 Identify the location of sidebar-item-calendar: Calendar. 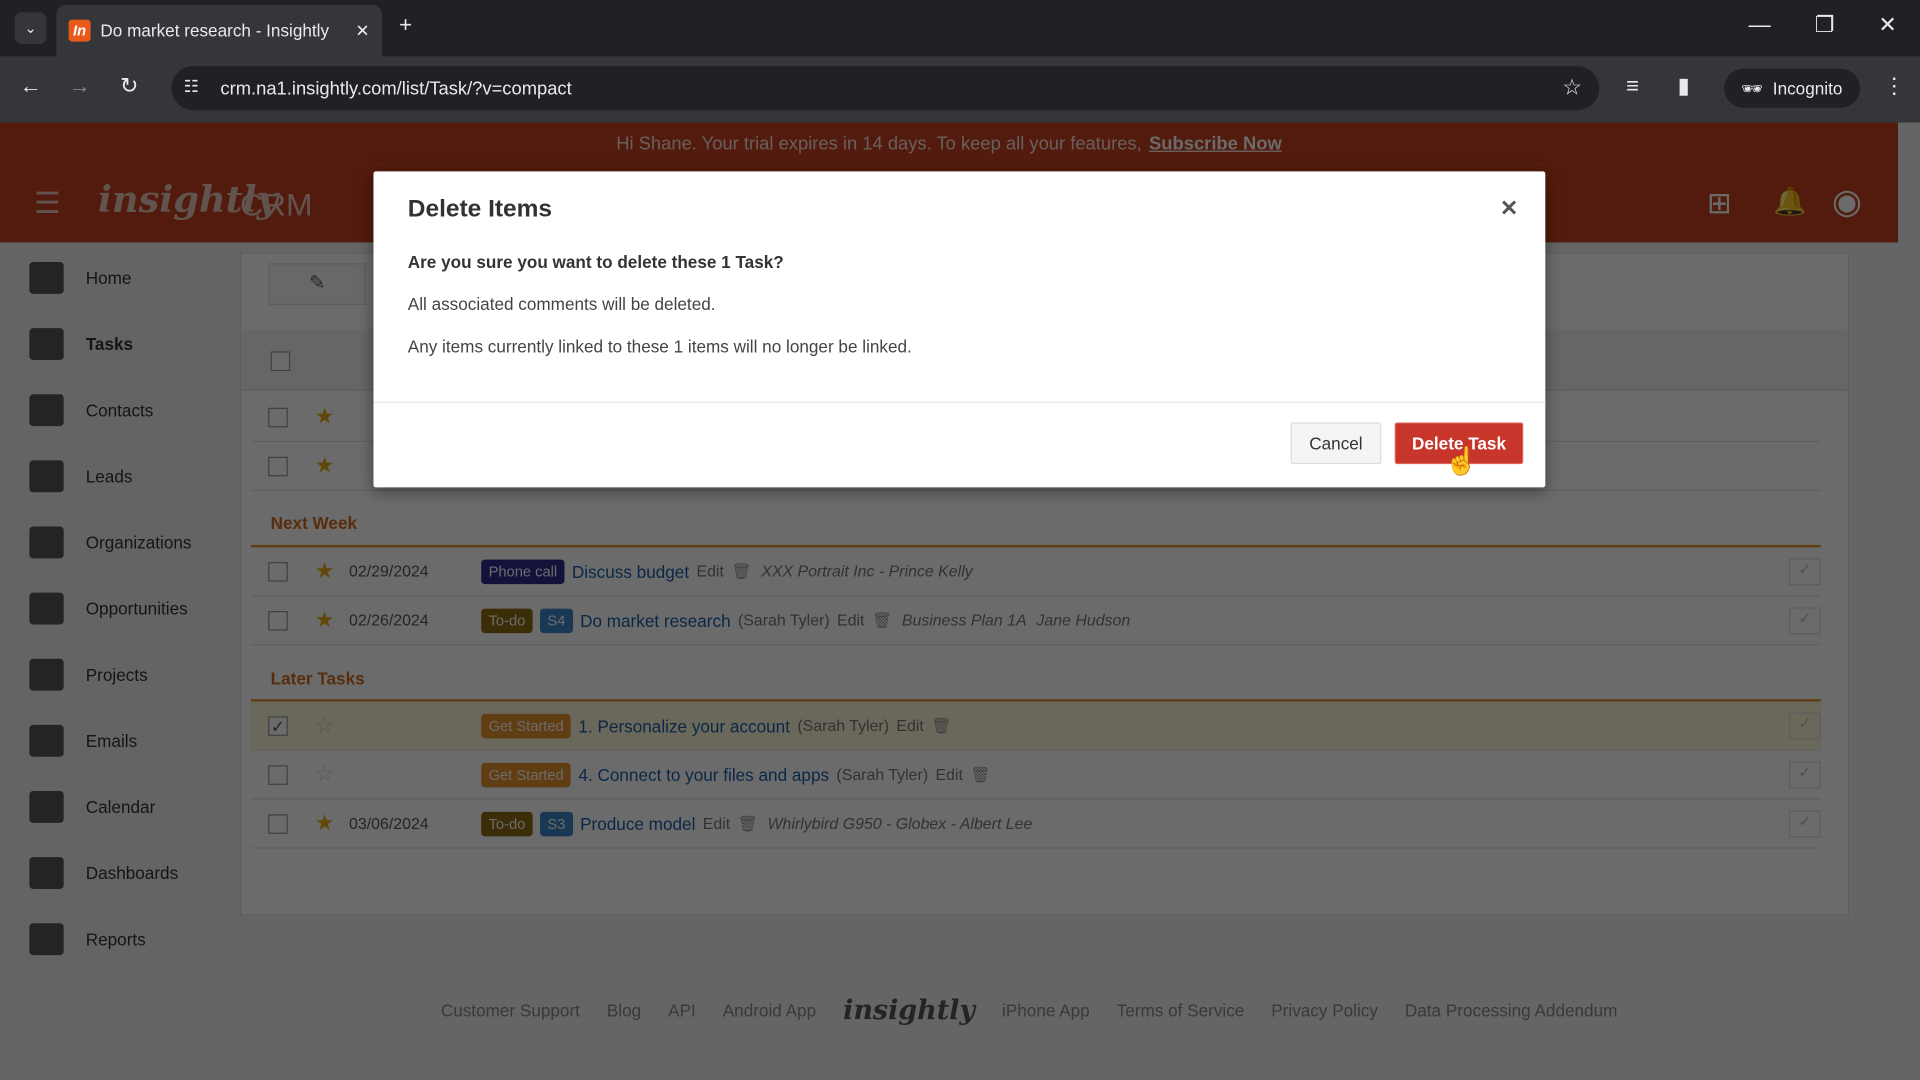
(92, 807).